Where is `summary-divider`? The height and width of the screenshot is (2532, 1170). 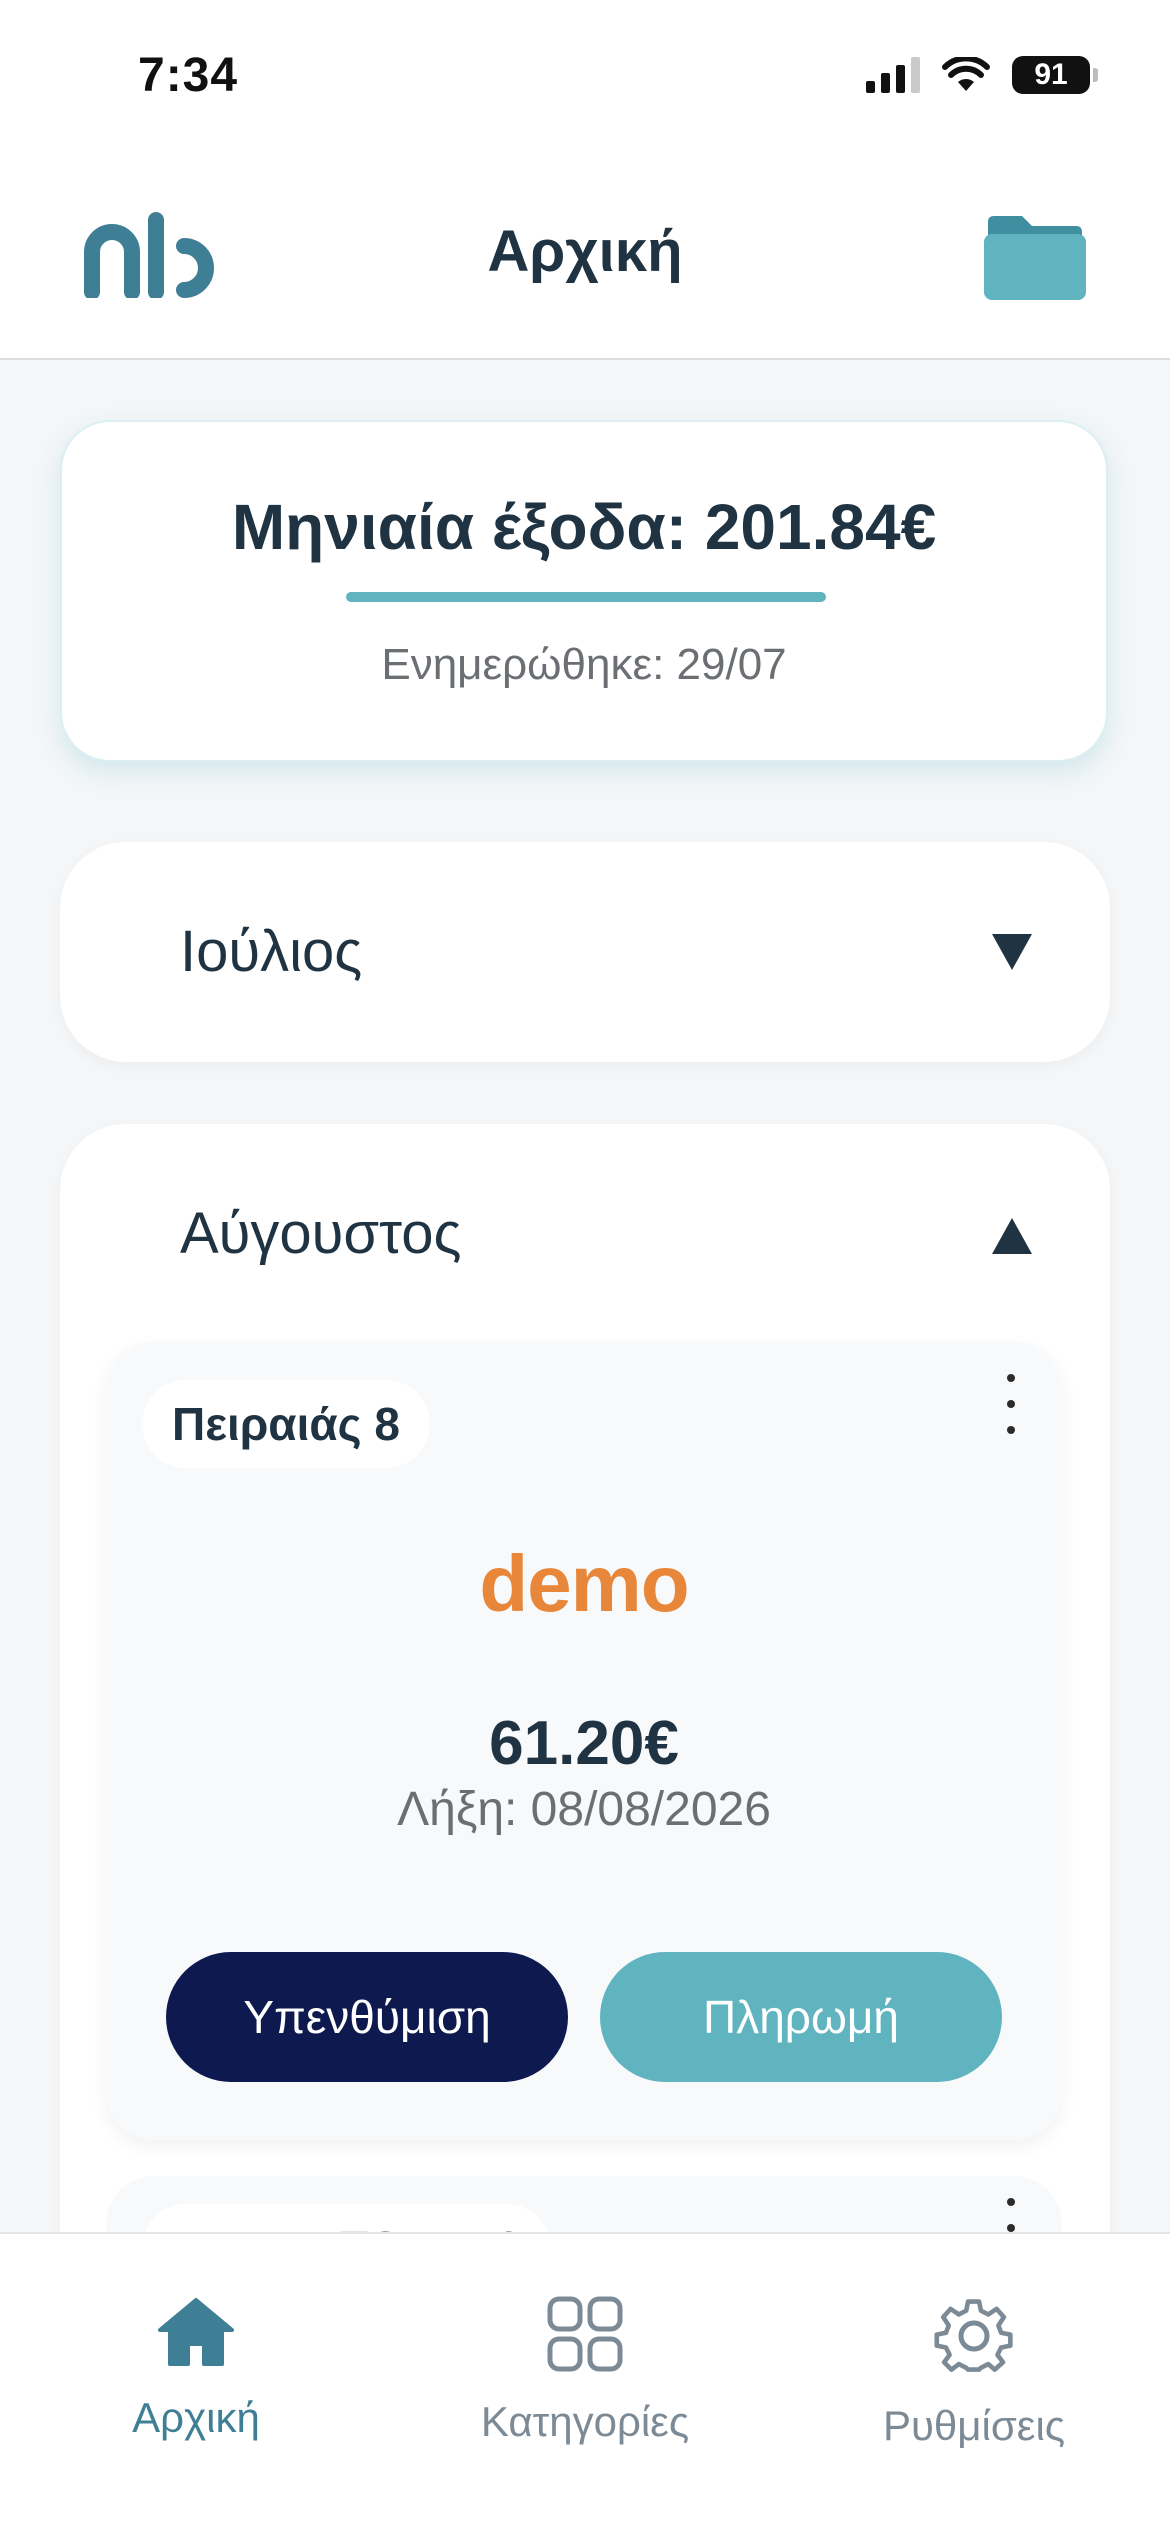 summary-divider is located at coordinates (586, 597).